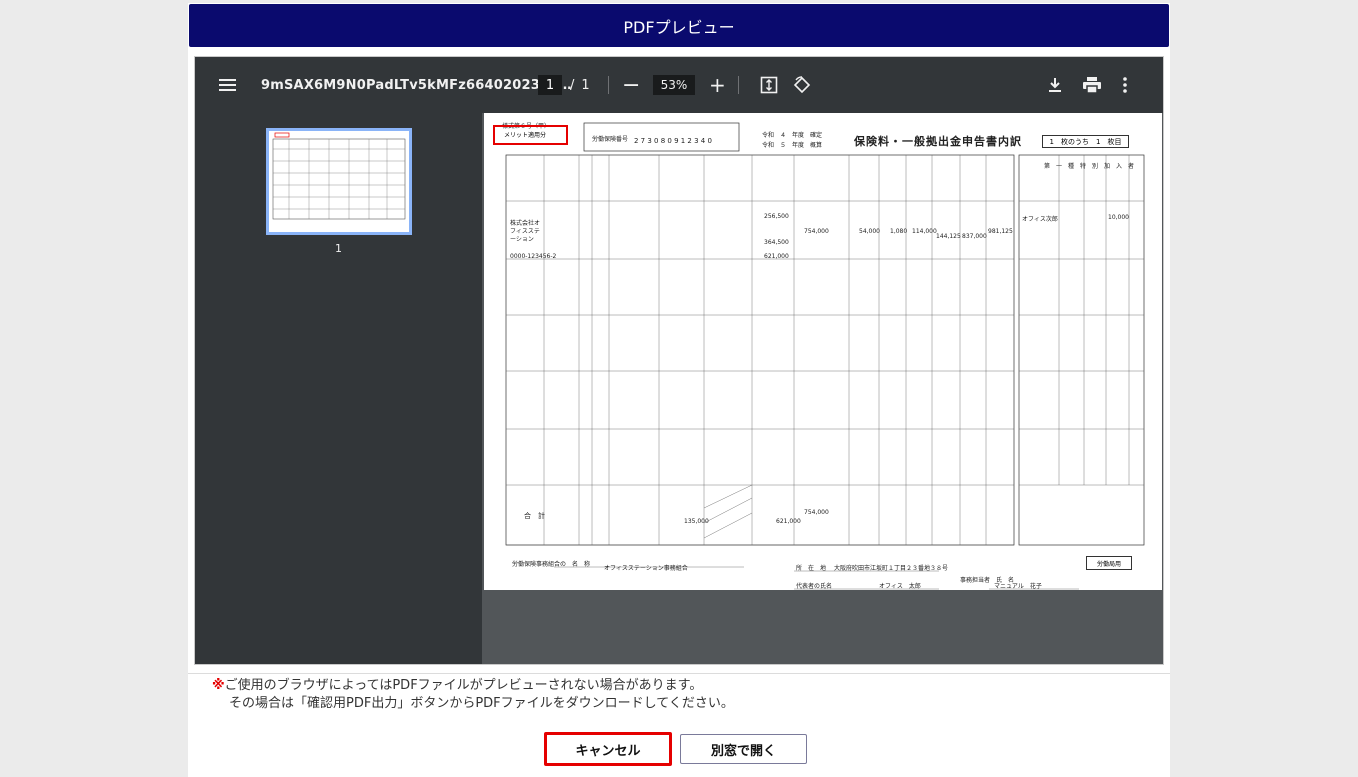 This screenshot has width=1358, height=777. Describe the element at coordinates (899, 231) in the screenshot. I see `amount-6: 1,080` at that location.